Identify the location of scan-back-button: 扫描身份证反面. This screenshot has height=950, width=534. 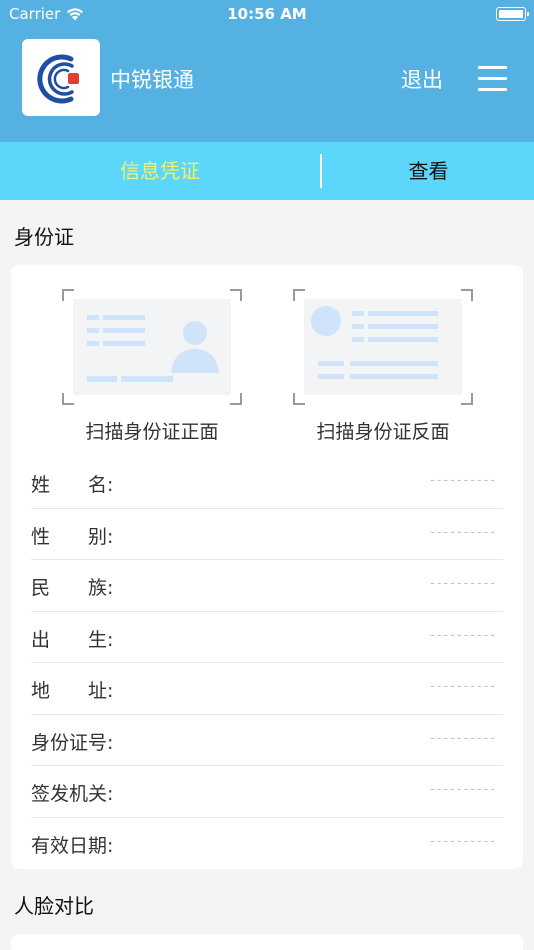
(383, 366).